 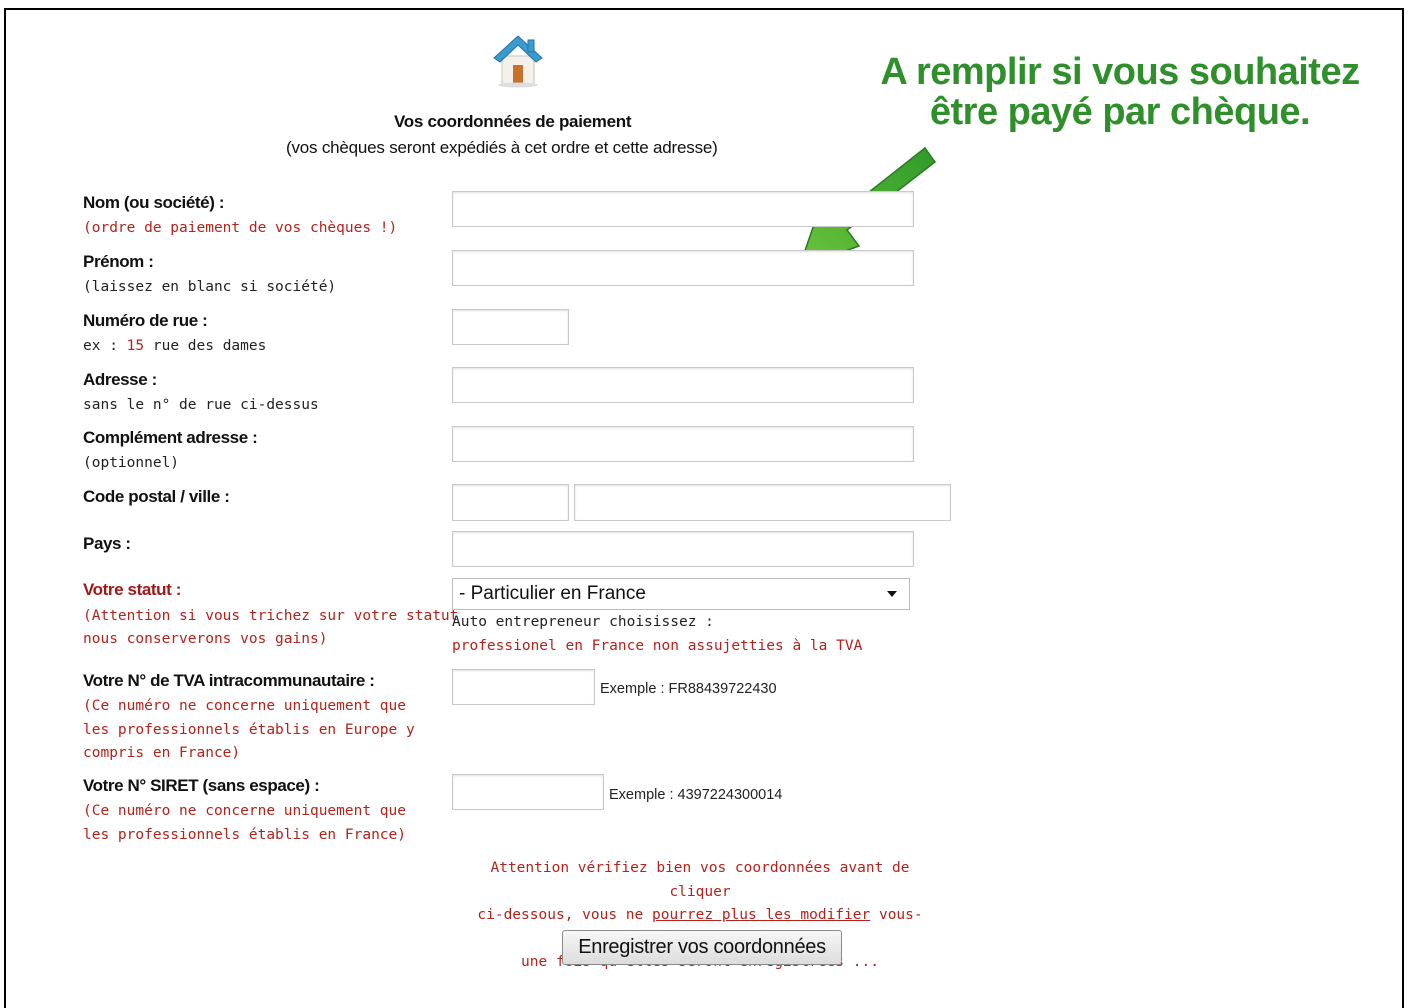 I want to click on numero-hint-suffix: rue des dames, so click(x=205, y=346).